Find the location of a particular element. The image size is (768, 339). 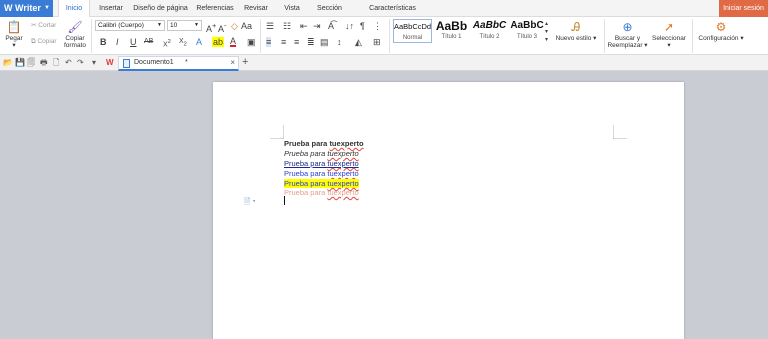

grow-font-icon: A+ is located at coordinates (211, 27).